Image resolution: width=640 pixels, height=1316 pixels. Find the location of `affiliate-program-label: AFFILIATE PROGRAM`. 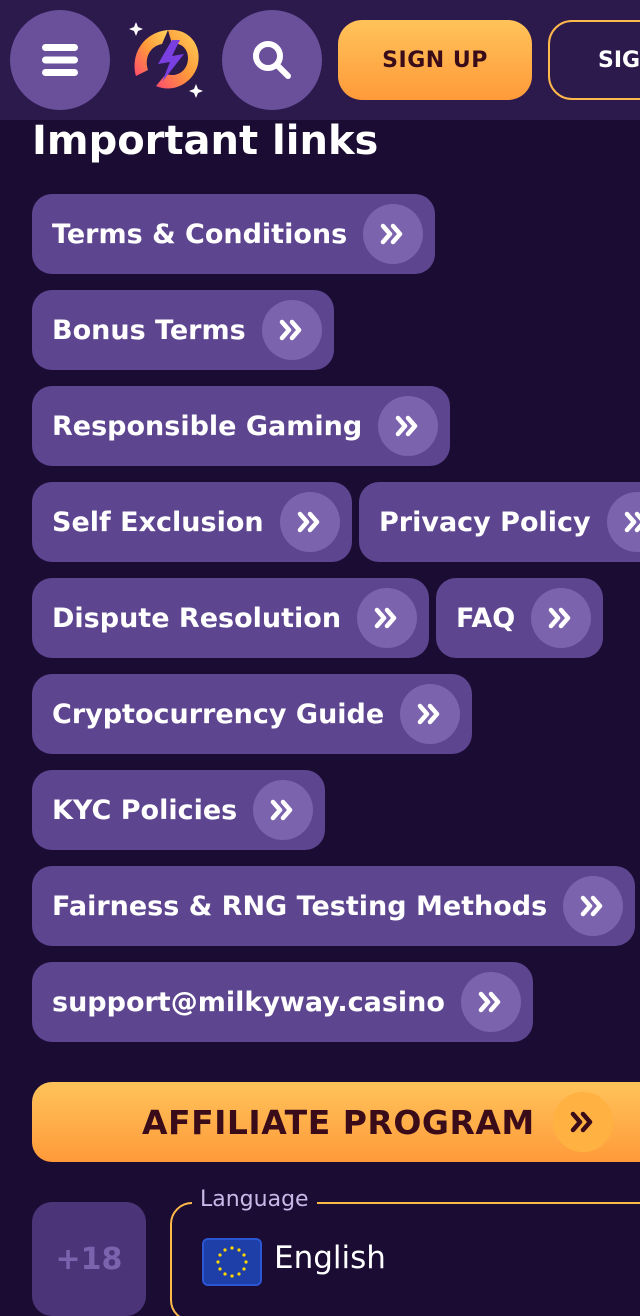

affiliate-program-label: AFFILIATE PROGRAM is located at coordinates (338, 1122).